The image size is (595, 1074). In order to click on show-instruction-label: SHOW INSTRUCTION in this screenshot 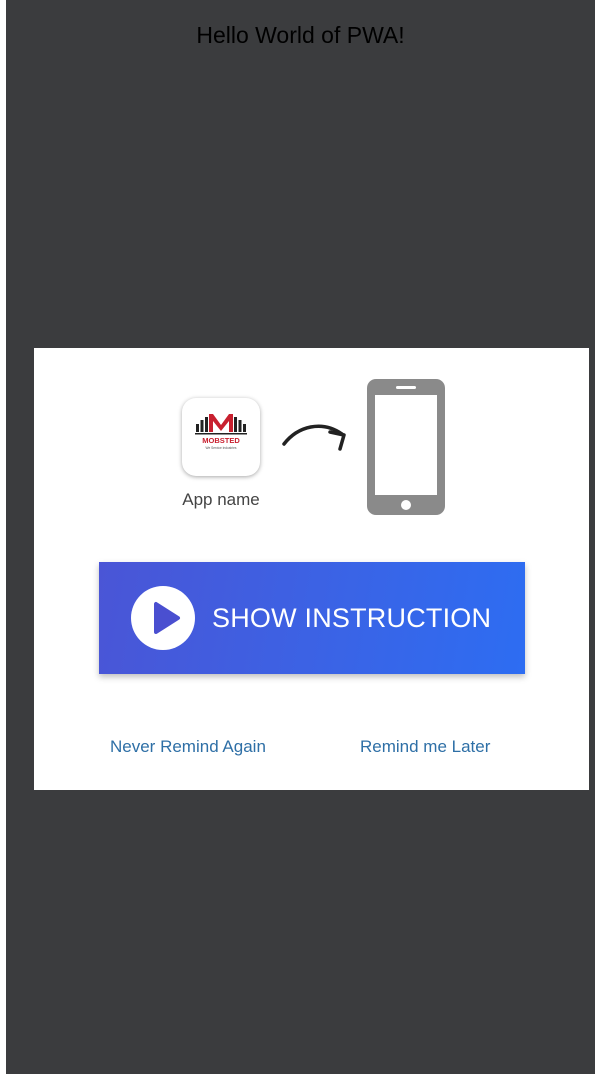, I will do `click(352, 618)`.